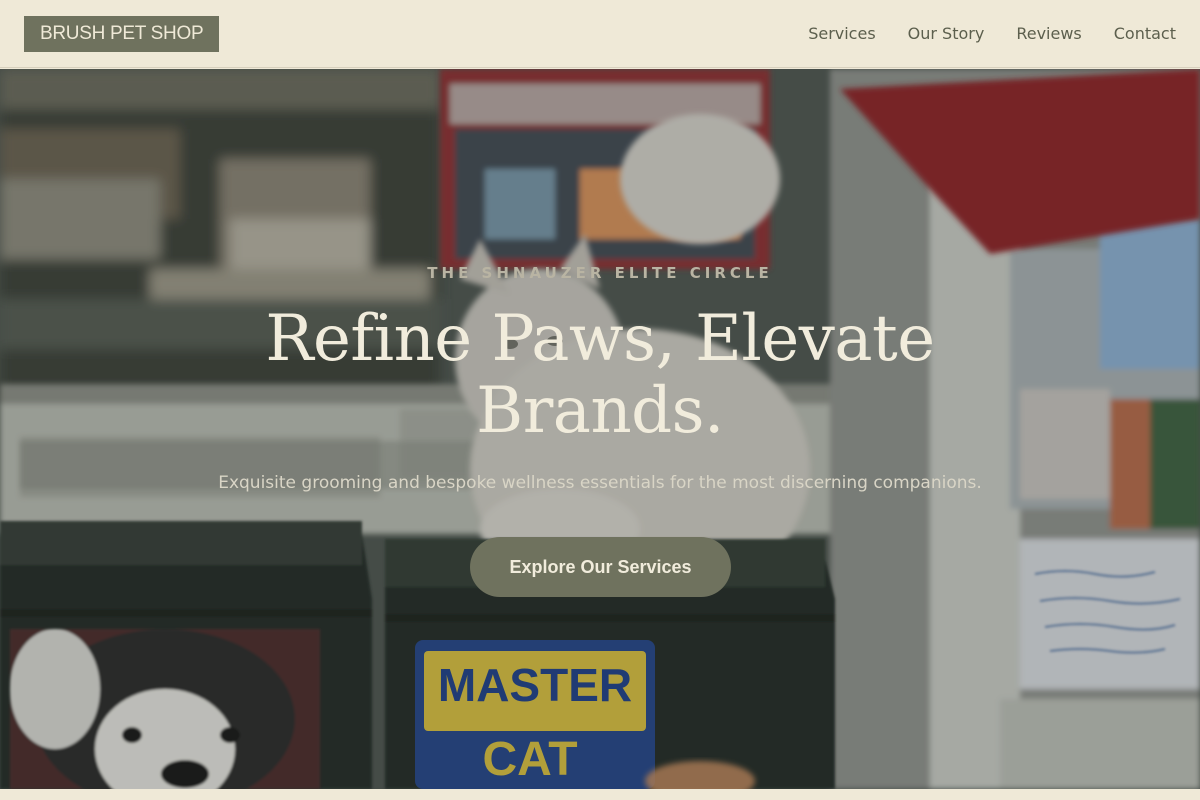 The width and height of the screenshot is (1200, 800). Describe the element at coordinates (841, 34) in the screenshot. I see `nav-item-services: Services` at that location.